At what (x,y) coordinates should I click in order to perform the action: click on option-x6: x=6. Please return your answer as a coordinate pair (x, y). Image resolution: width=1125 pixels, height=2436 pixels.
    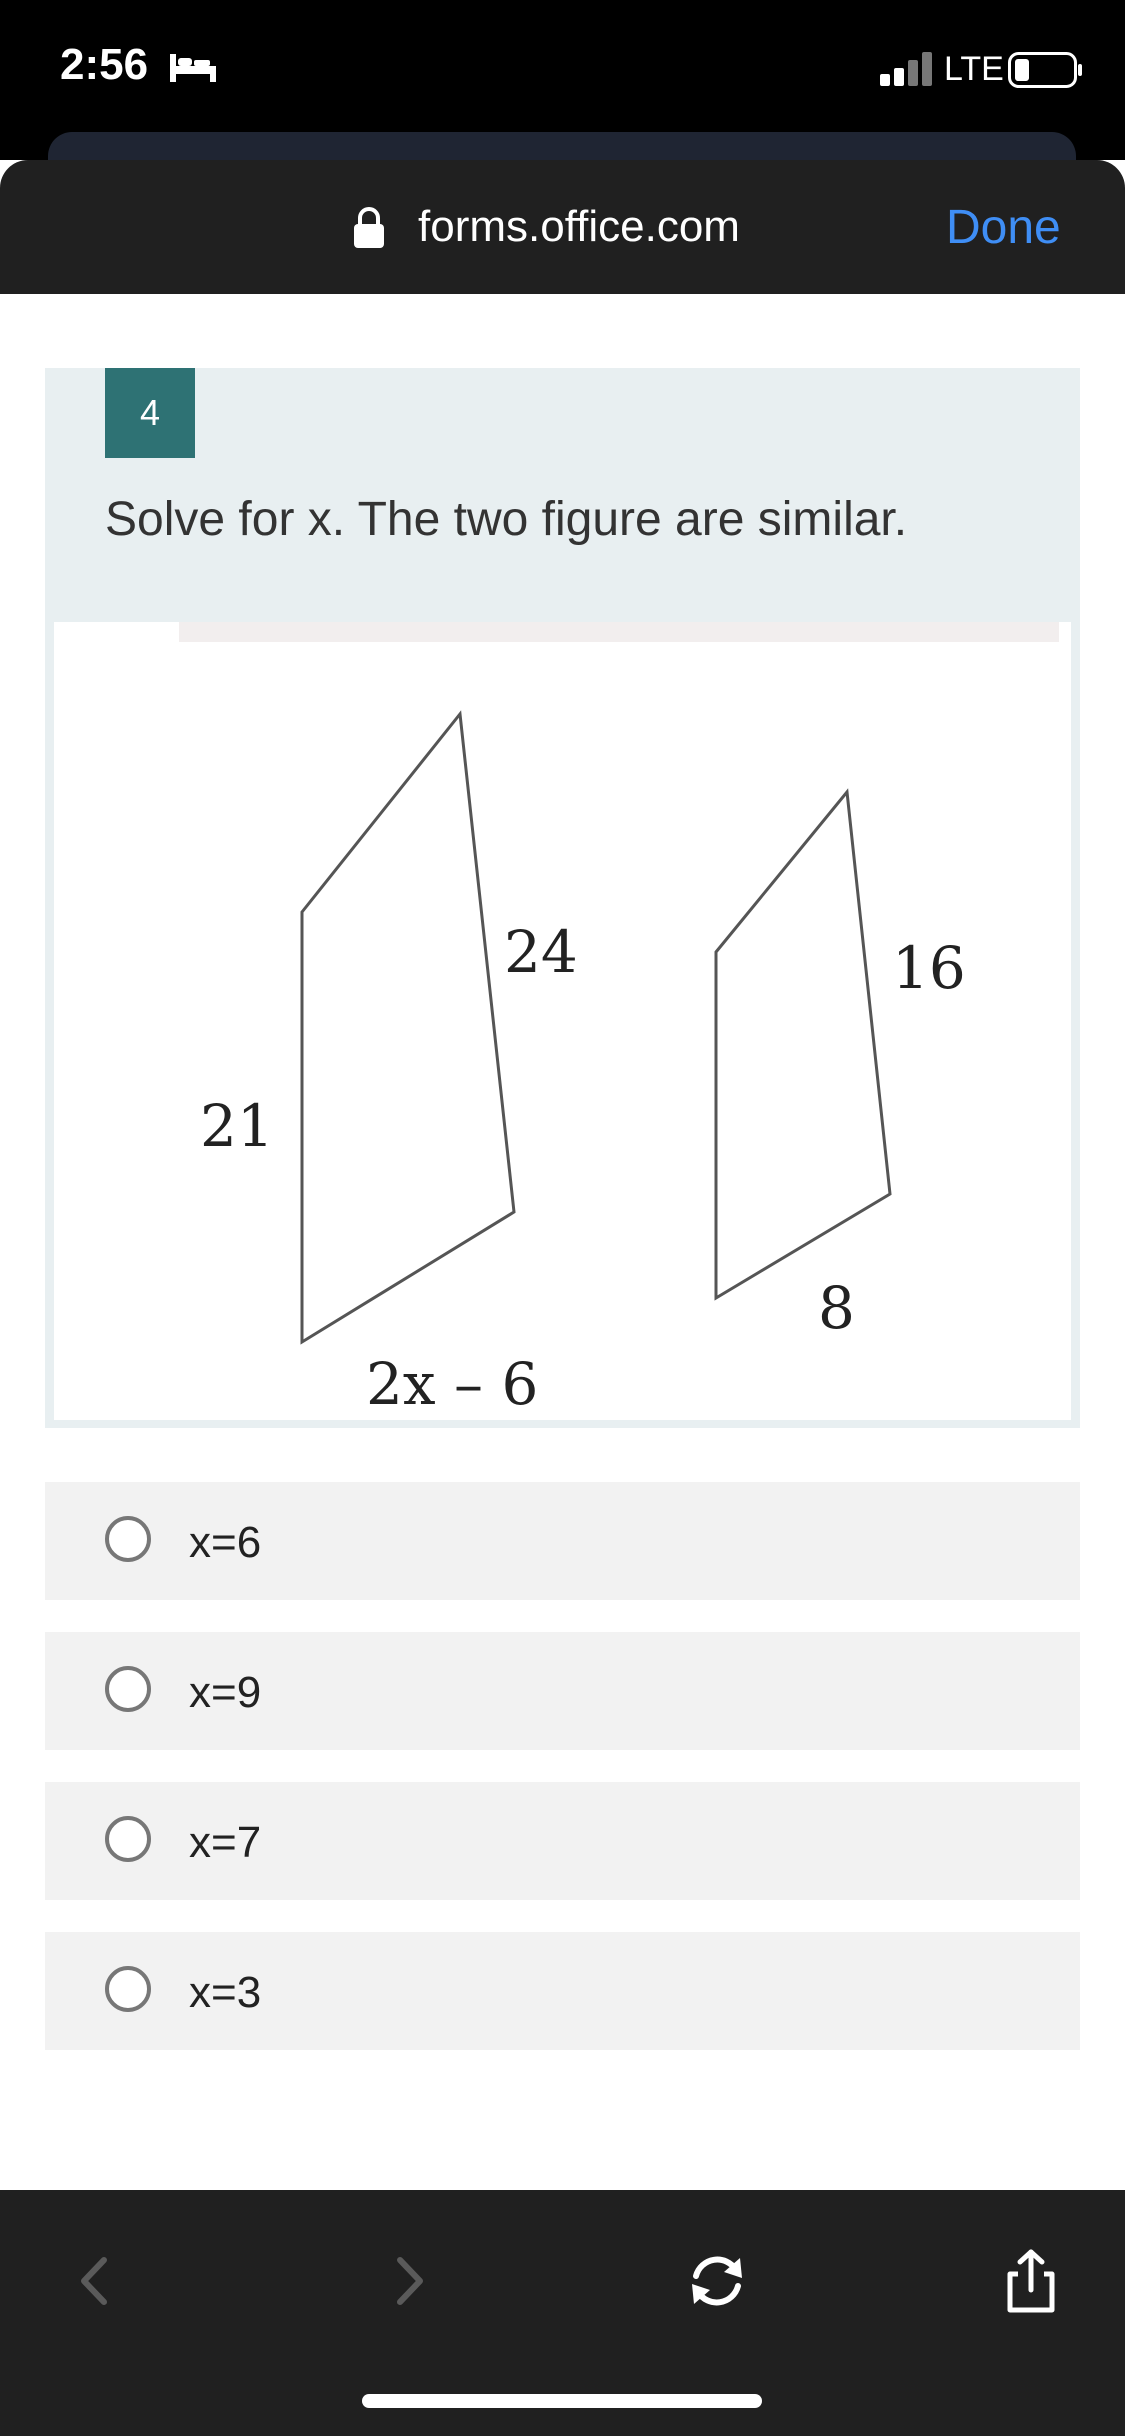
    Looking at the image, I should click on (562, 1541).